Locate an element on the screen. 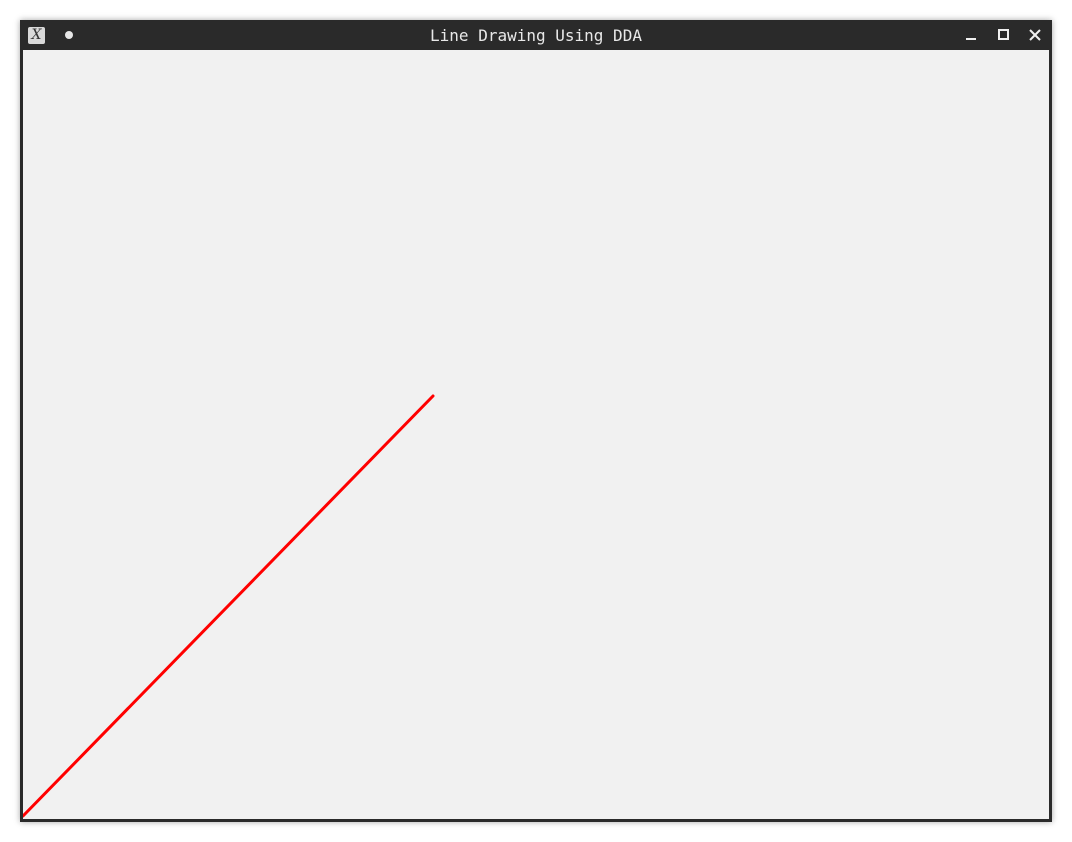  minimize-button is located at coordinates (971, 35).